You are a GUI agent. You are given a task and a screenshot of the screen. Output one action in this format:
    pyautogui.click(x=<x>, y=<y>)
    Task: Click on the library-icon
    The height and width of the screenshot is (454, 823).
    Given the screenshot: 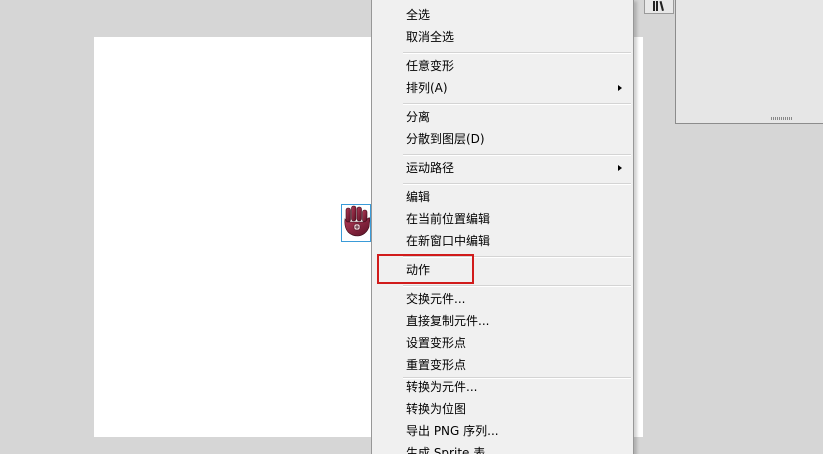 What is the action you would take?
    pyautogui.click(x=658, y=6)
    